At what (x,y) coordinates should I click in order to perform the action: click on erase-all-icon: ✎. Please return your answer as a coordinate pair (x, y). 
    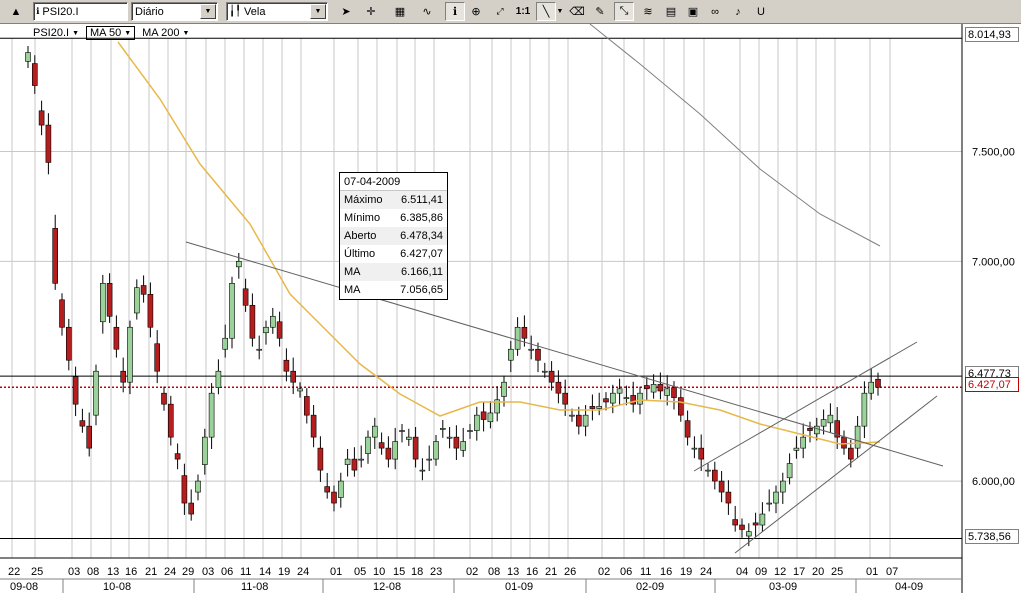
    Looking at the image, I should click on (600, 11).